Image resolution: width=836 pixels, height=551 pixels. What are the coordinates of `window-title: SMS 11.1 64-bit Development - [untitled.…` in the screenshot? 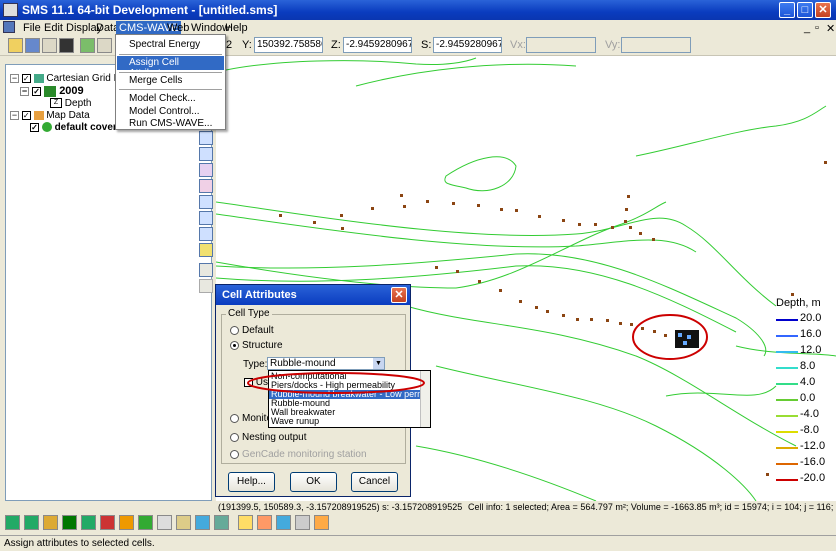 It's located at (150, 10).